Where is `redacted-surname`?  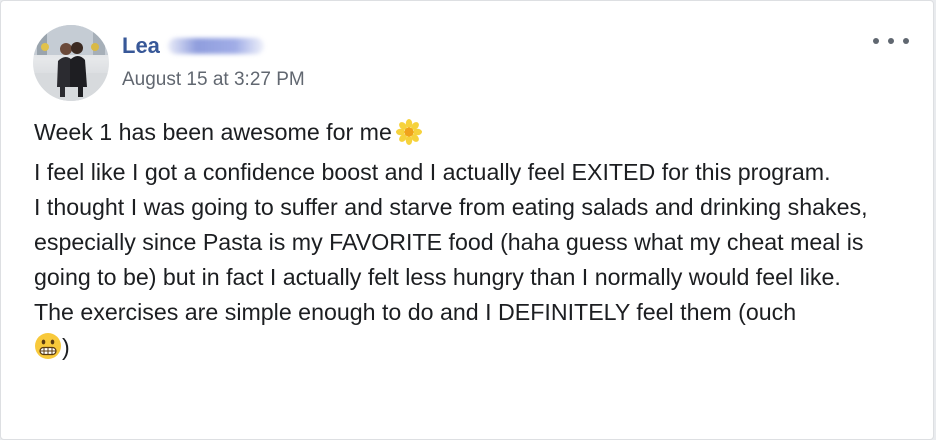
redacted-surname is located at coordinates (215, 46).